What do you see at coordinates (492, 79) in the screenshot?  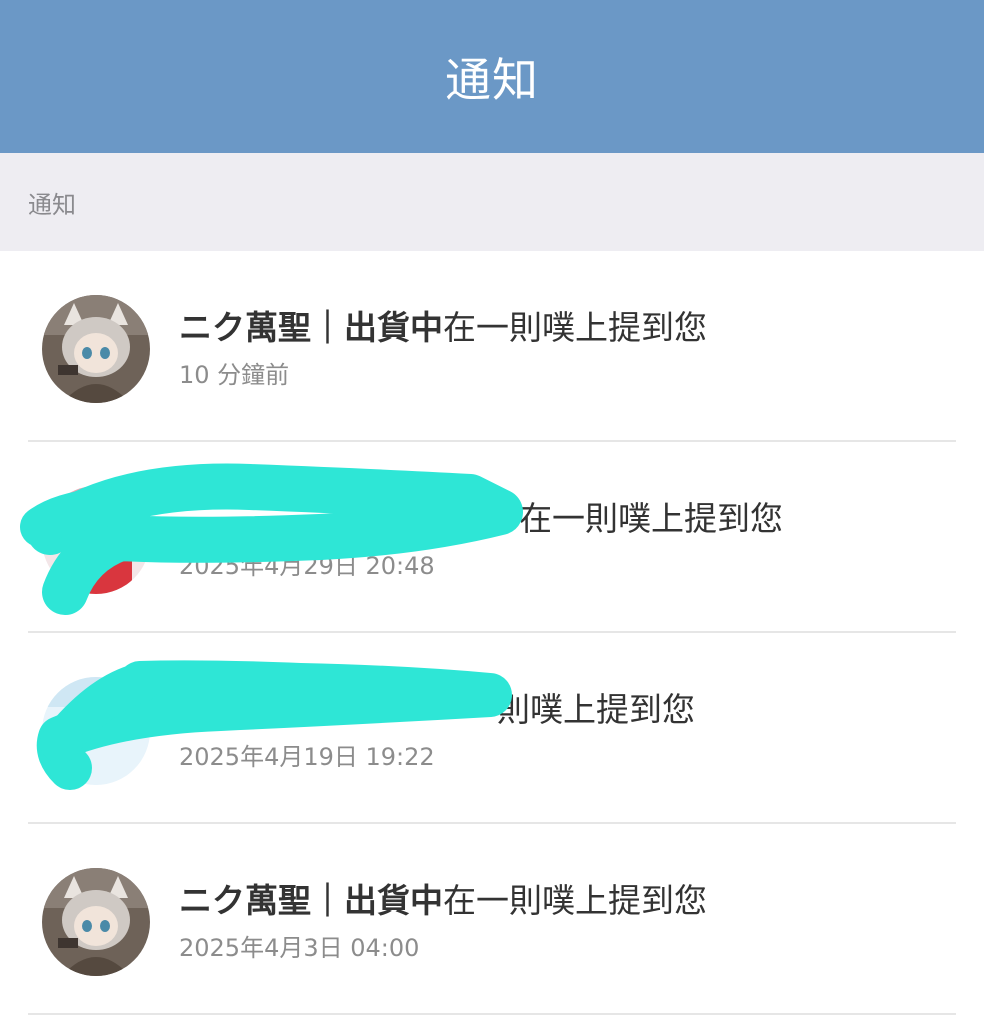 I see `page-title: 通知` at bounding box center [492, 79].